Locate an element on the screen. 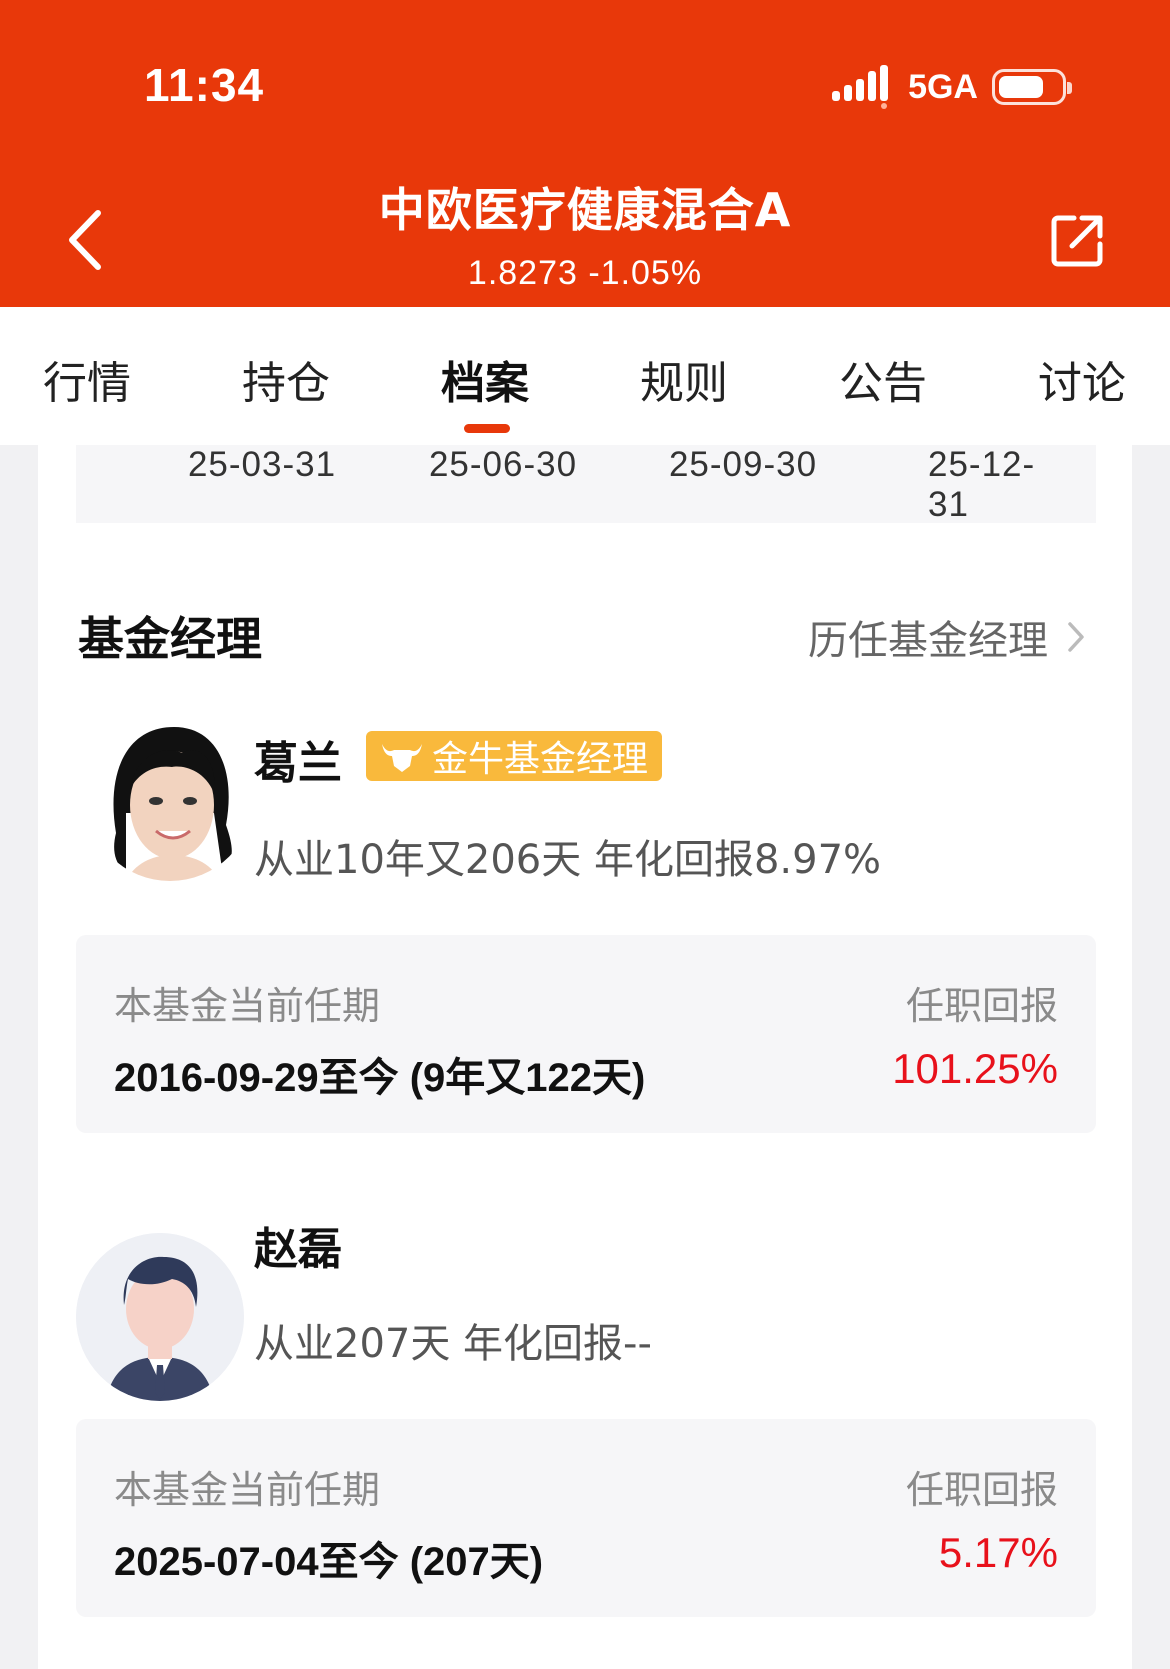  avatar-manager-zhao is located at coordinates (160, 1317).